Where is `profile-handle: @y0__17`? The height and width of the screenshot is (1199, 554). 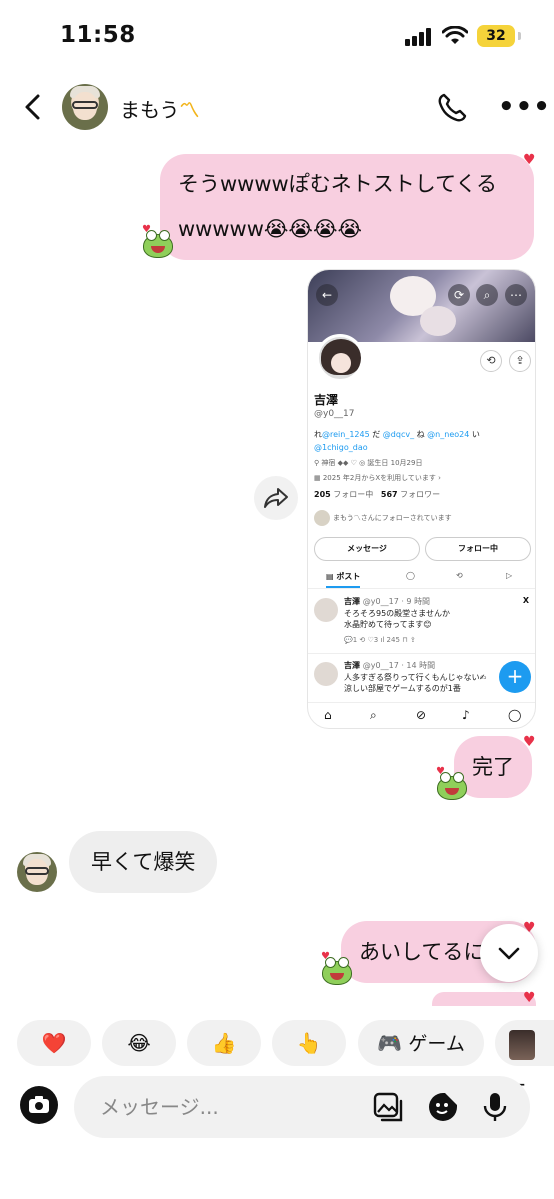 profile-handle: @y0__17 is located at coordinates (334, 414).